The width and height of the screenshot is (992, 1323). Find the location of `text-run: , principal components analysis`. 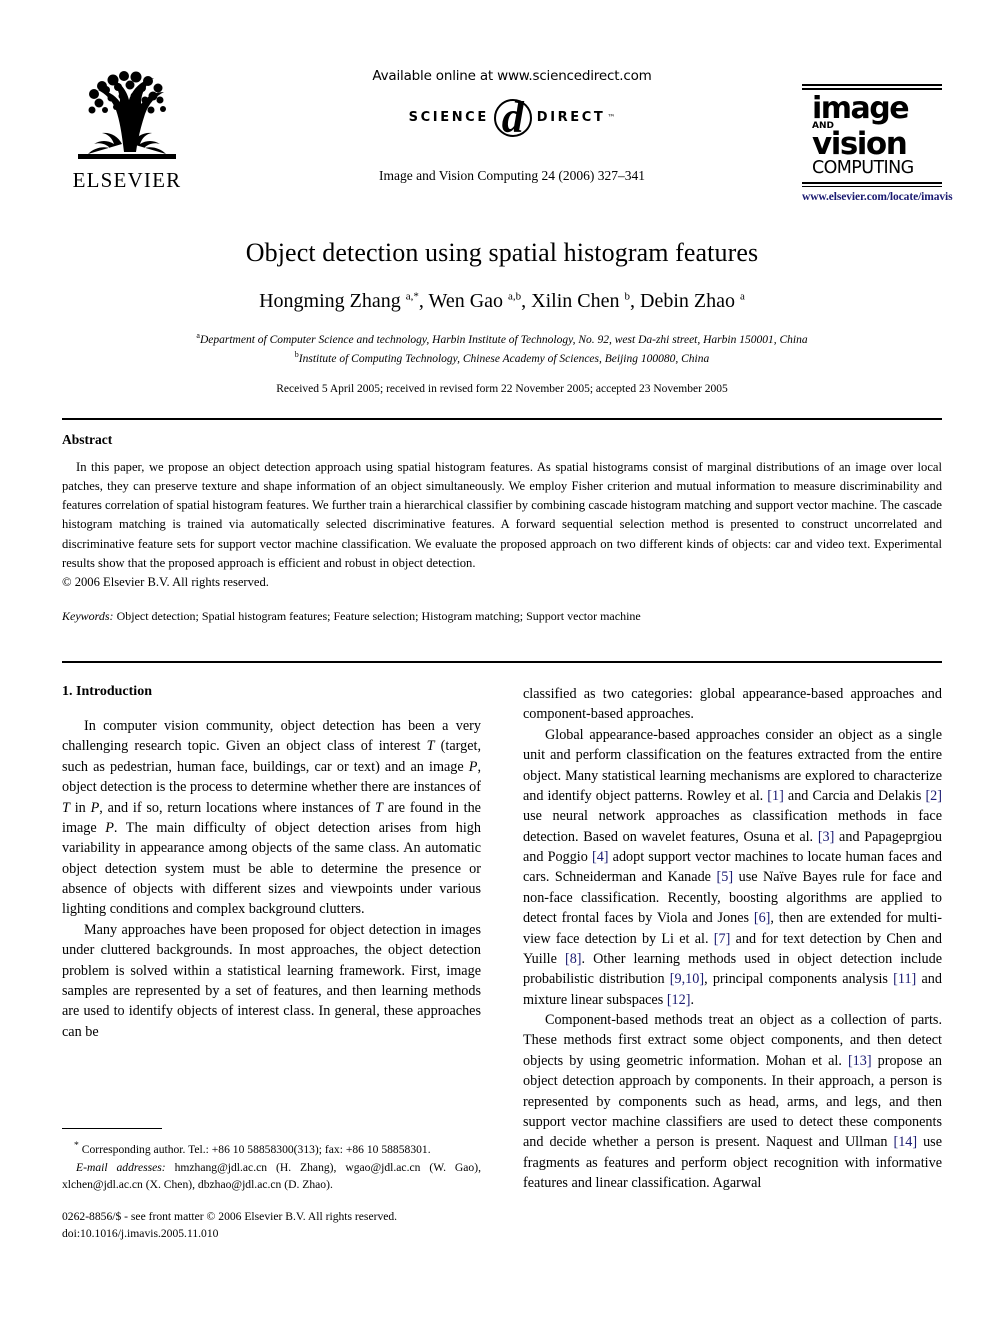

text-run: , principal components analysis is located at coordinates (799, 979).